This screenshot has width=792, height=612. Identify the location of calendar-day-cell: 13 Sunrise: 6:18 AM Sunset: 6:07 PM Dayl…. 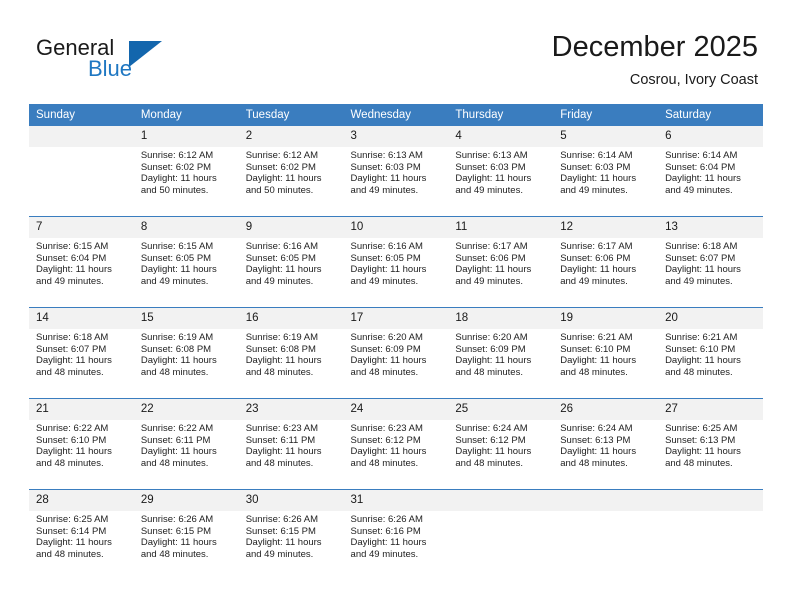
(710, 262).